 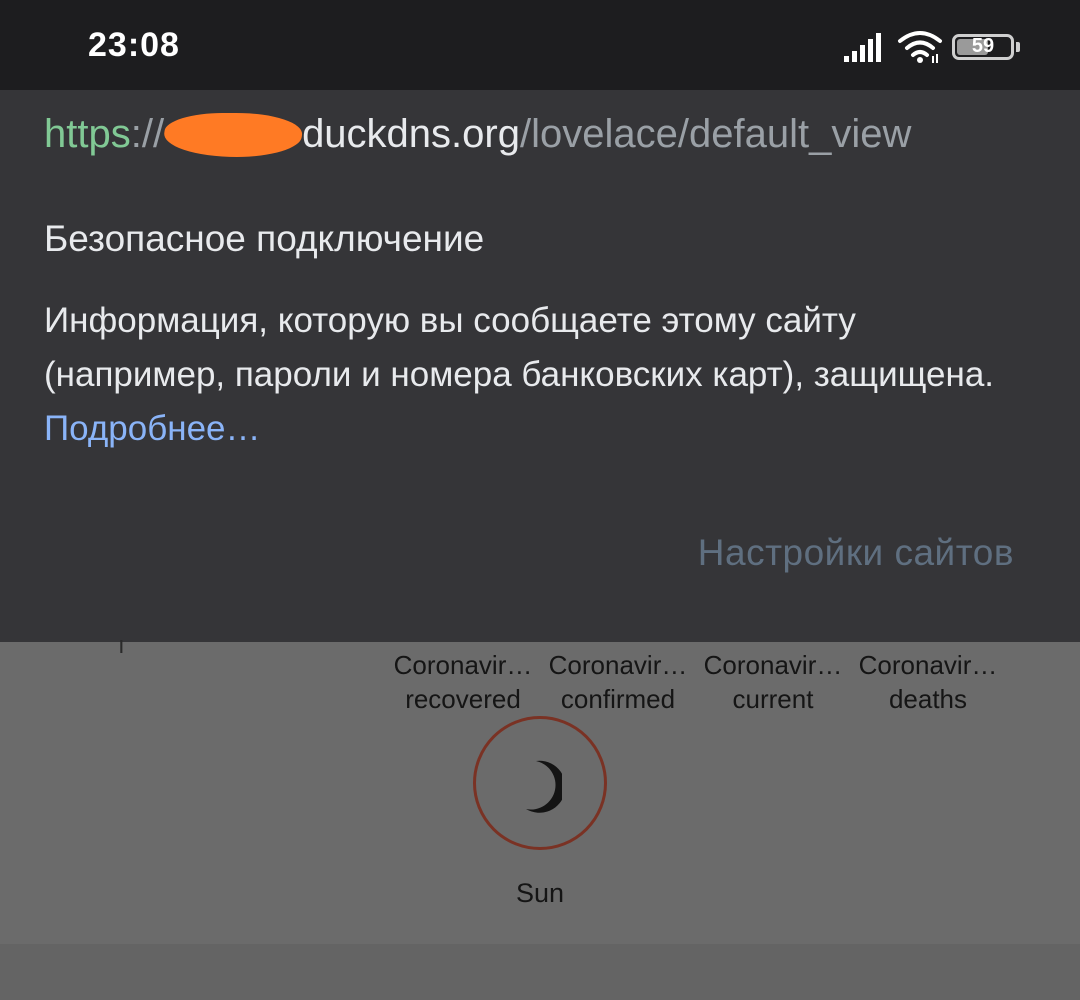 What do you see at coordinates (856, 553) in the screenshot?
I see `site-settings-button: Настройки сайтов` at bounding box center [856, 553].